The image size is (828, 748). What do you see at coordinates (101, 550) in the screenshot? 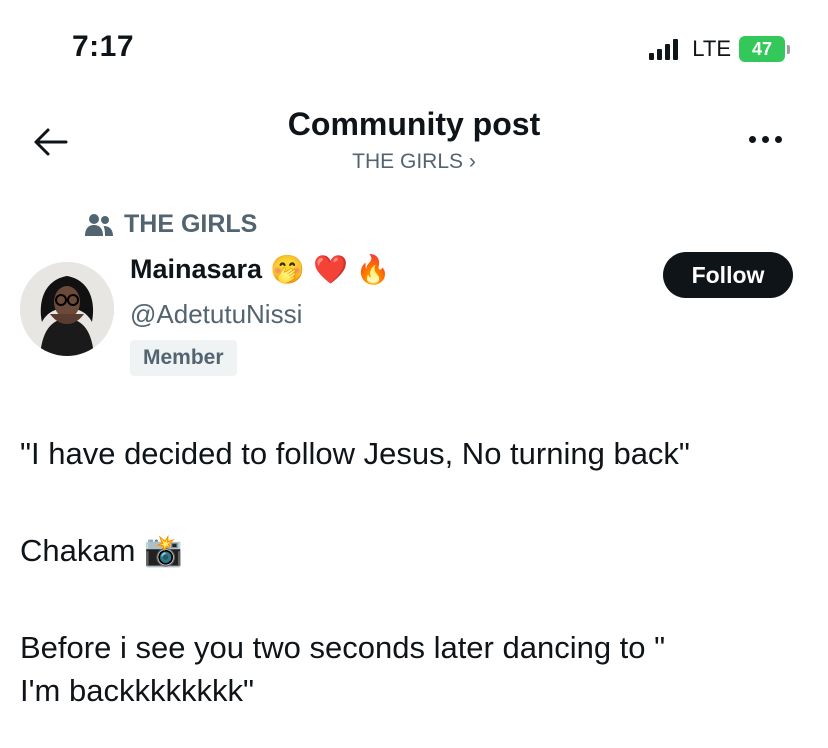
I see `post-line: Chakam 📸` at bounding box center [101, 550].